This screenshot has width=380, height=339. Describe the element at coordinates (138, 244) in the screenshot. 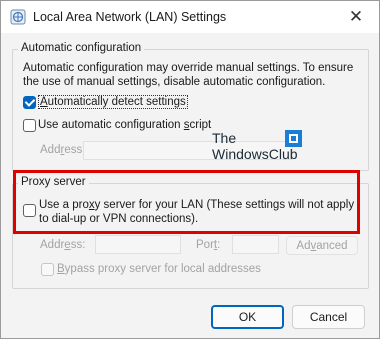

I see `proxy-address-input` at that location.